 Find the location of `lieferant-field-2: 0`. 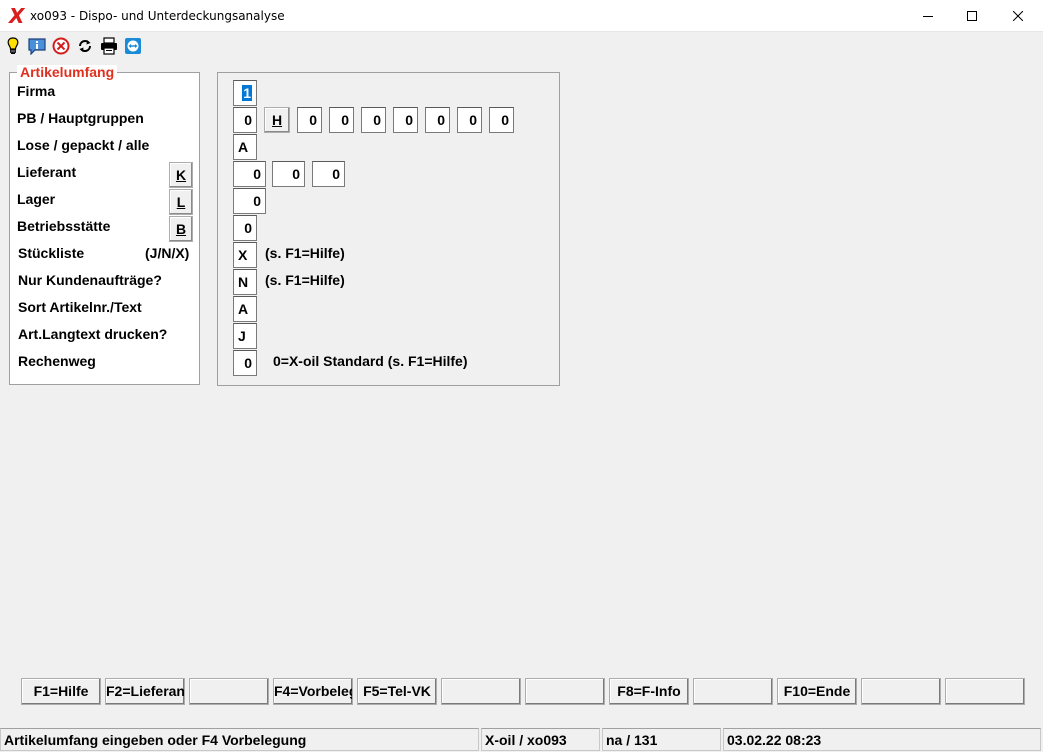

lieferant-field-2: 0 is located at coordinates (288, 174).